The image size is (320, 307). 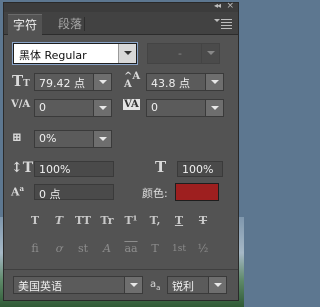 I want to click on bottom-divider, so click(x=121, y=269).